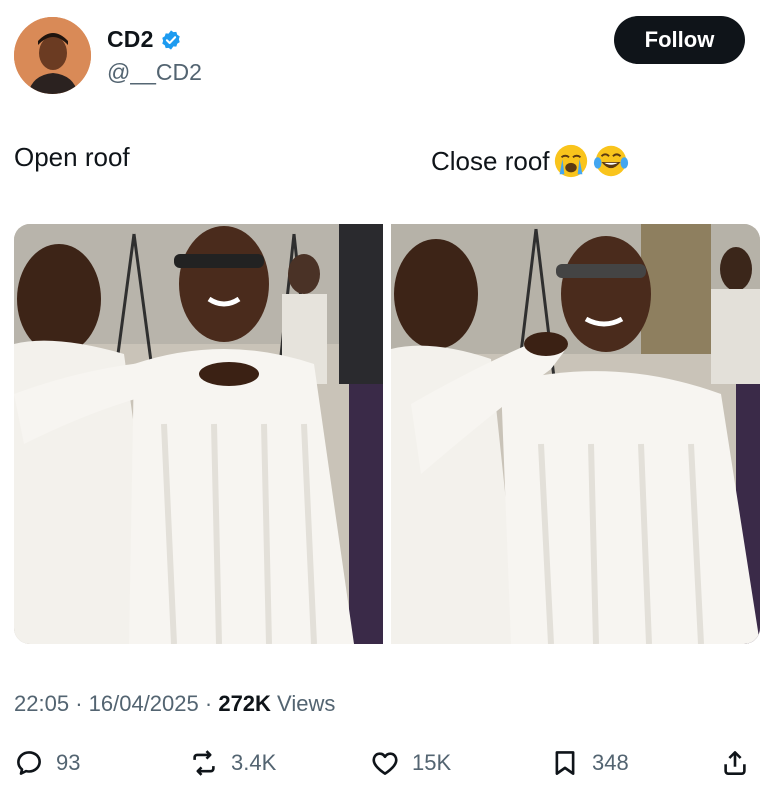 The image size is (762, 800). I want to click on tweet-time: 22:05, so click(41, 703).